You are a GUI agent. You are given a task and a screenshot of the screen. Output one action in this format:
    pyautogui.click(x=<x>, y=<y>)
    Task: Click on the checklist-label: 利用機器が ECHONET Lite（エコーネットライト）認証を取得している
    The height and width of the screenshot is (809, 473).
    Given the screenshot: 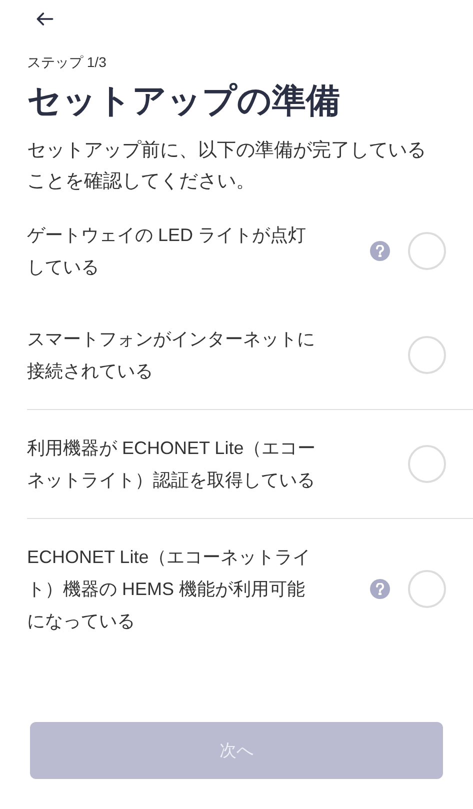 What is the action you would take?
    pyautogui.click(x=172, y=464)
    